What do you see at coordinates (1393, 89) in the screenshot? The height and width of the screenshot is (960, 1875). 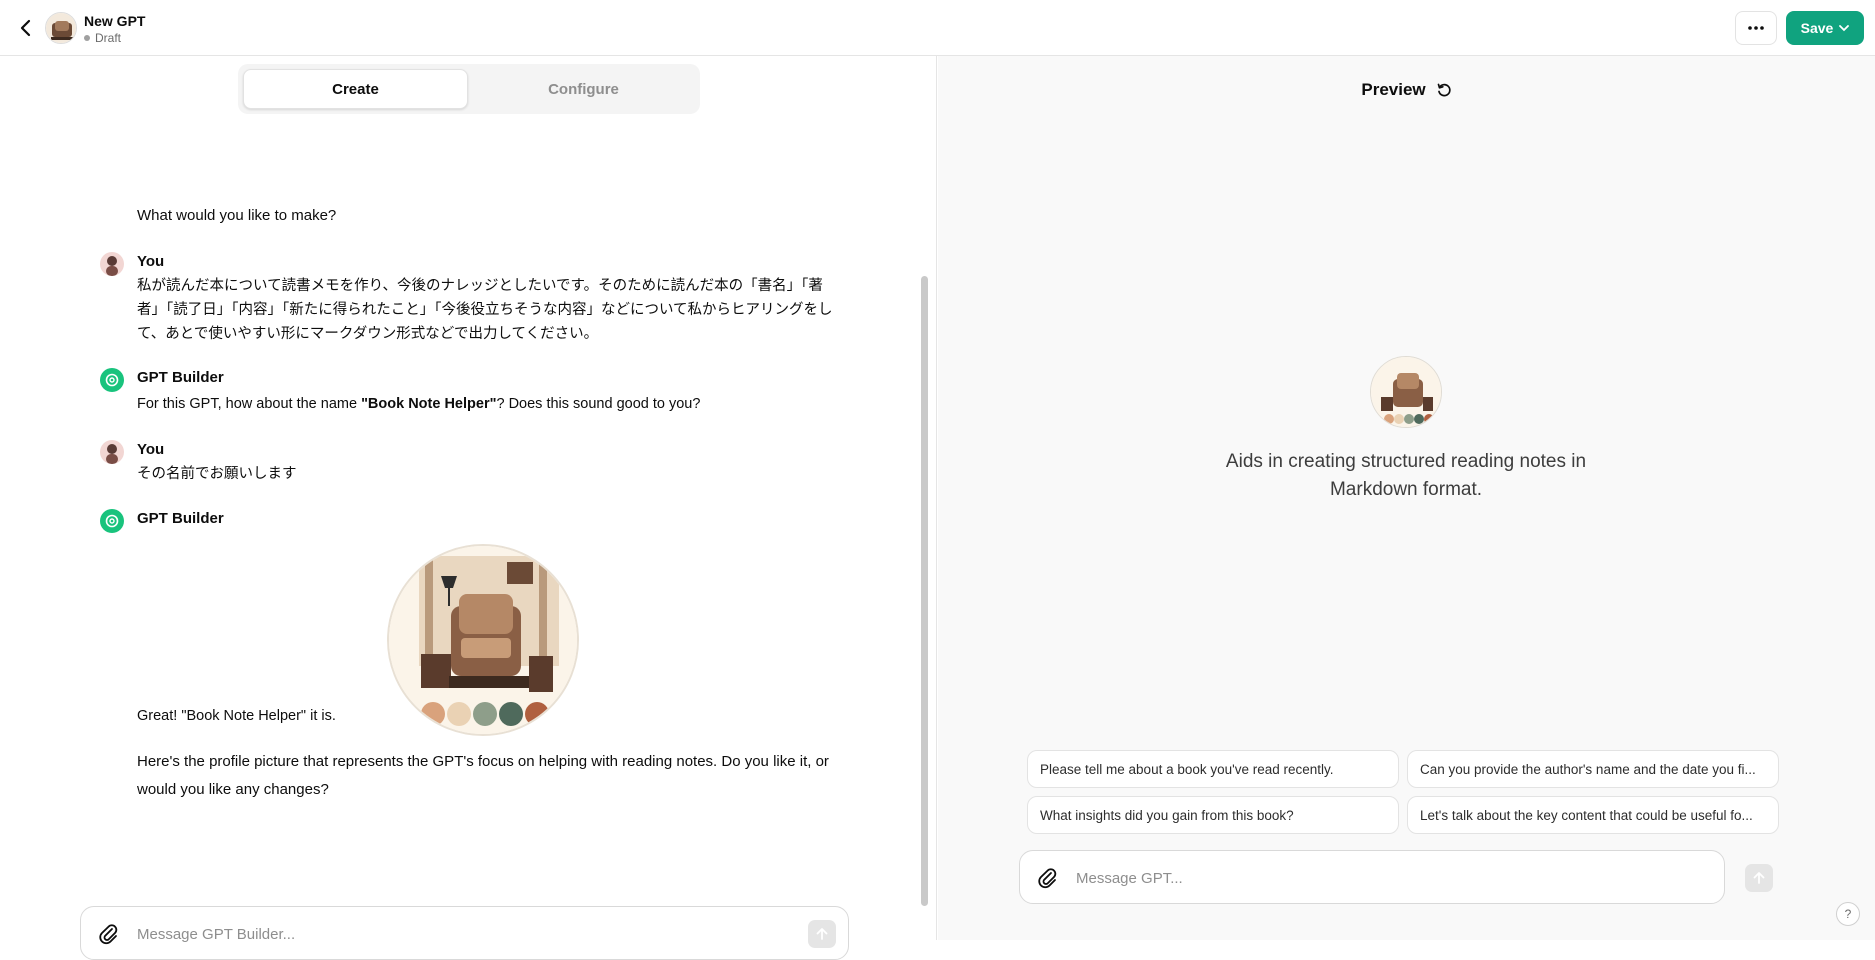 I see `preview-title: Preview` at bounding box center [1393, 89].